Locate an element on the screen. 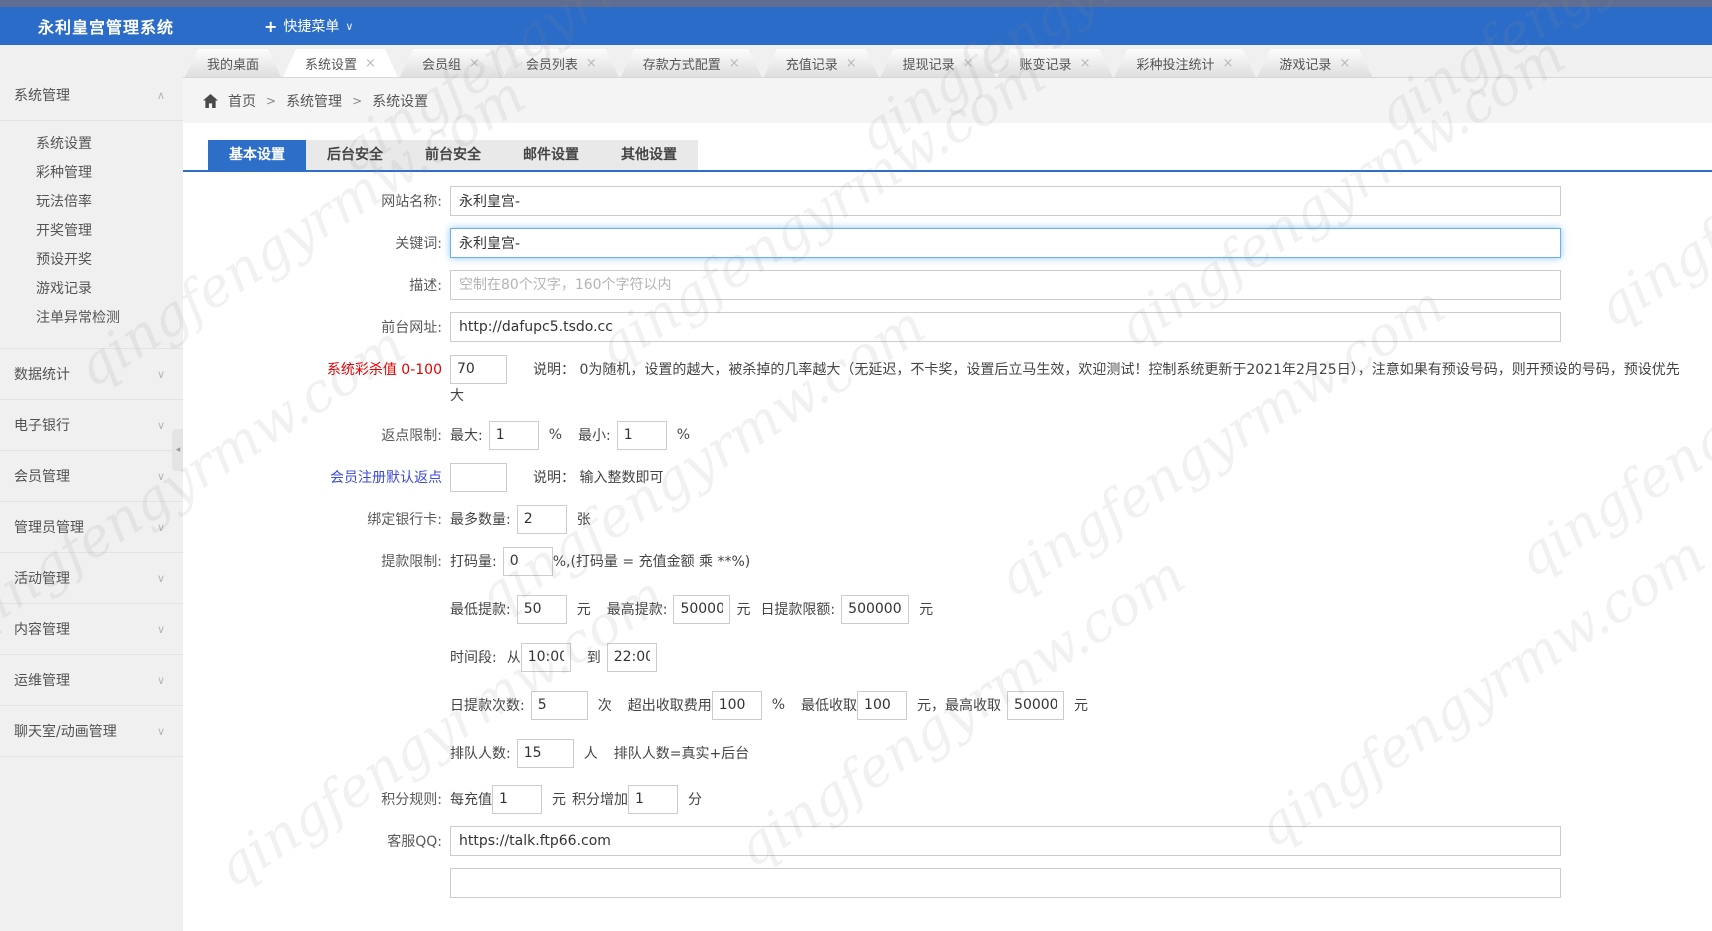  description-input is located at coordinates (1005, 285).